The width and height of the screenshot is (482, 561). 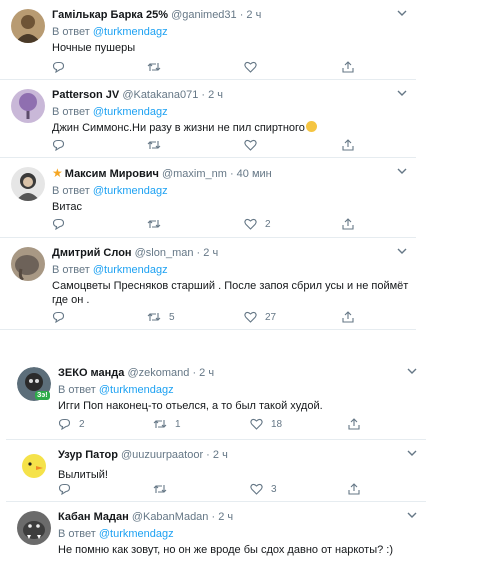 What do you see at coordinates (172, 95) in the screenshot?
I see `author-handle: @Katakana071 · 2 ч` at bounding box center [172, 95].